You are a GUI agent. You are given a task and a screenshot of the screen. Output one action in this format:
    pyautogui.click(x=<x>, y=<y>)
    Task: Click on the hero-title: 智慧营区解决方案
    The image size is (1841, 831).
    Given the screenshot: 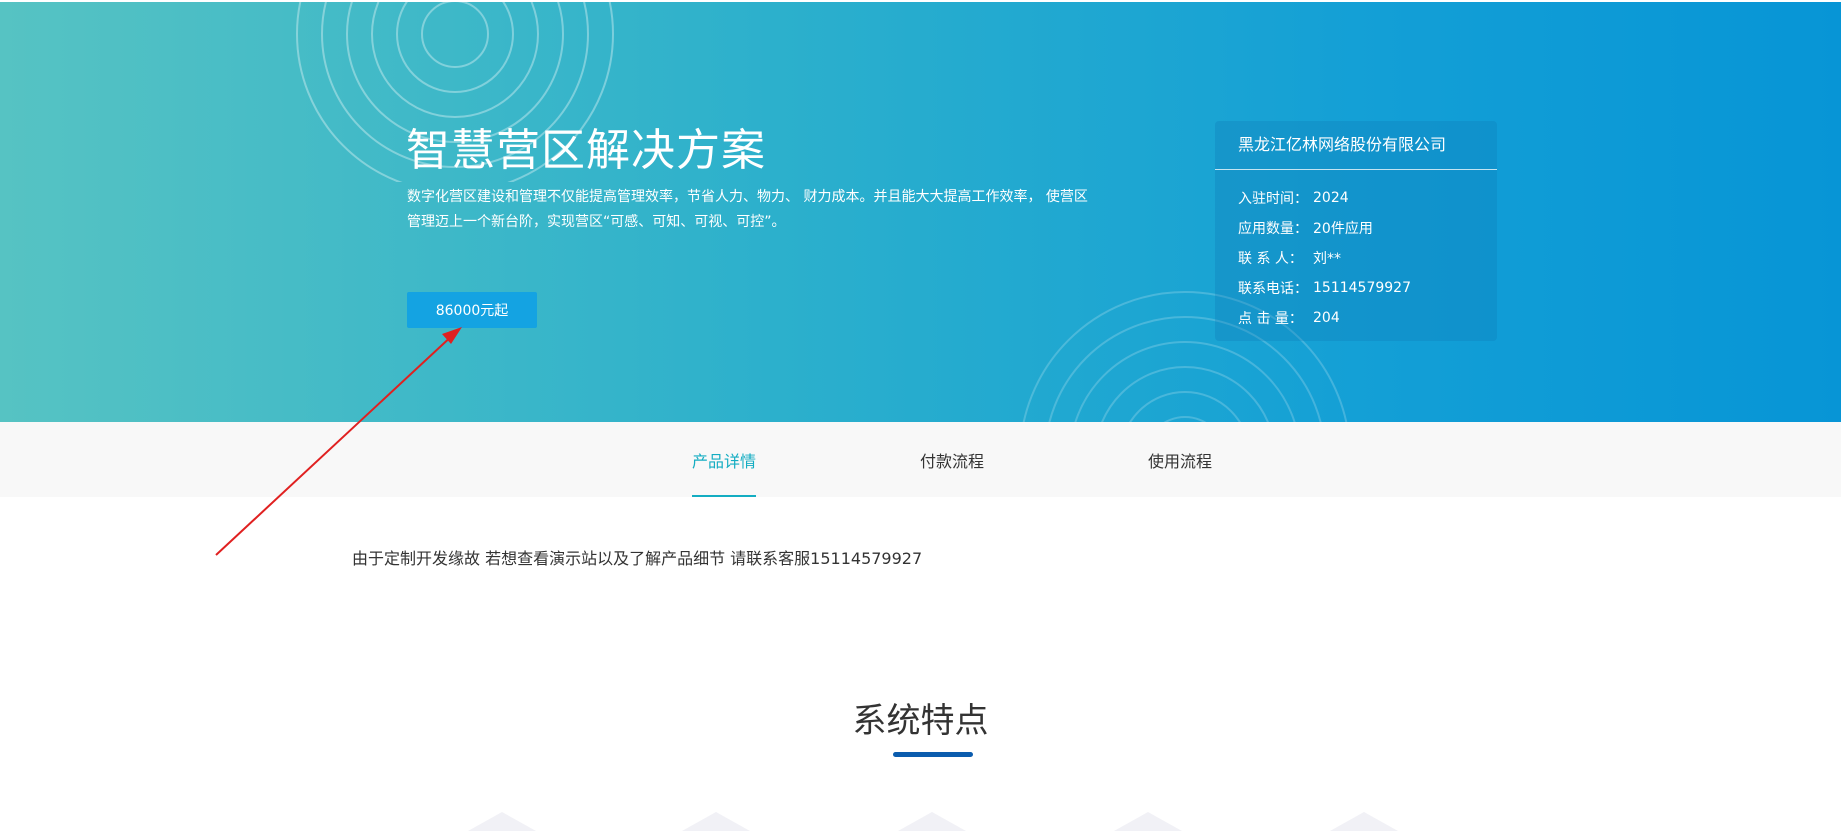 What is the action you would take?
    pyautogui.click(x=586, y=150)
    